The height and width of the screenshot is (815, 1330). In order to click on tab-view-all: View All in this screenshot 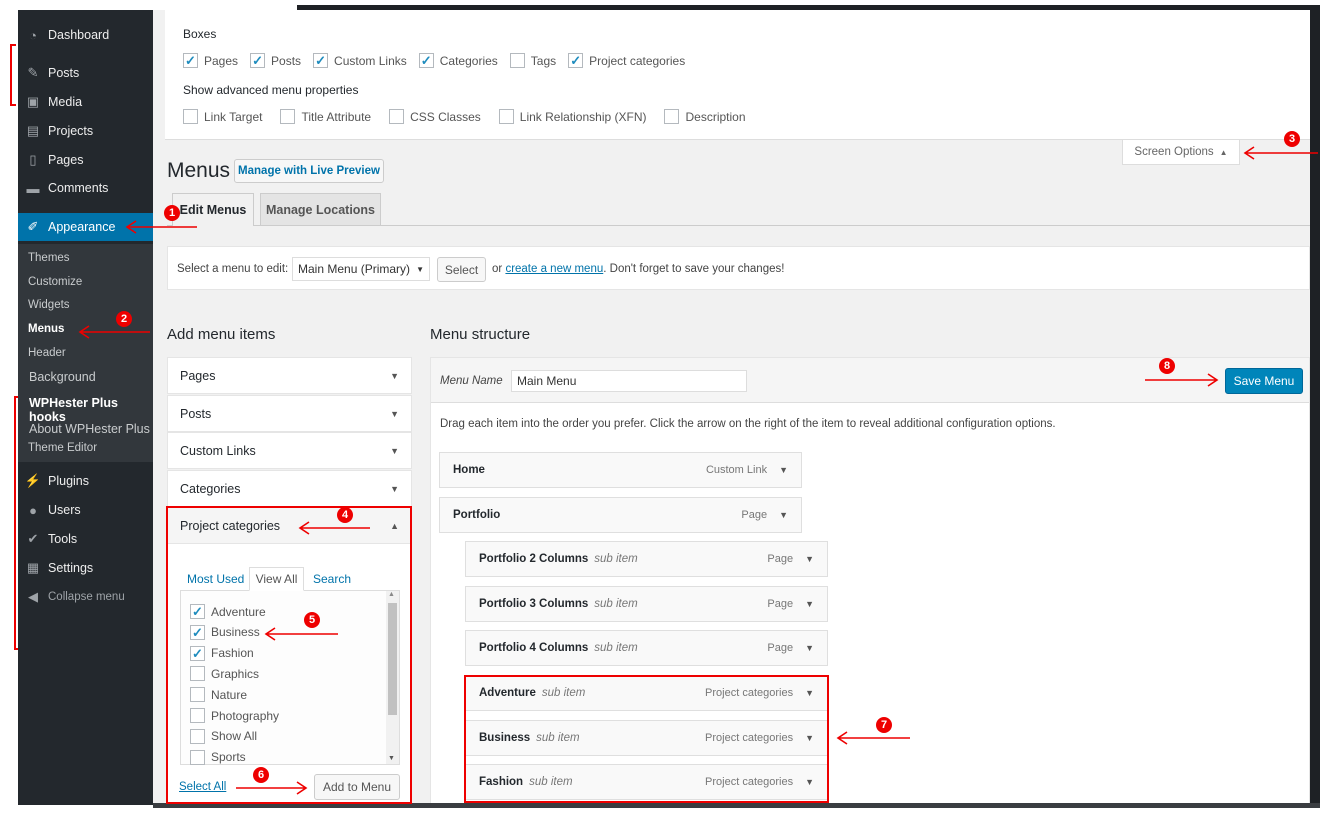, I will do `click(276, 579)`.